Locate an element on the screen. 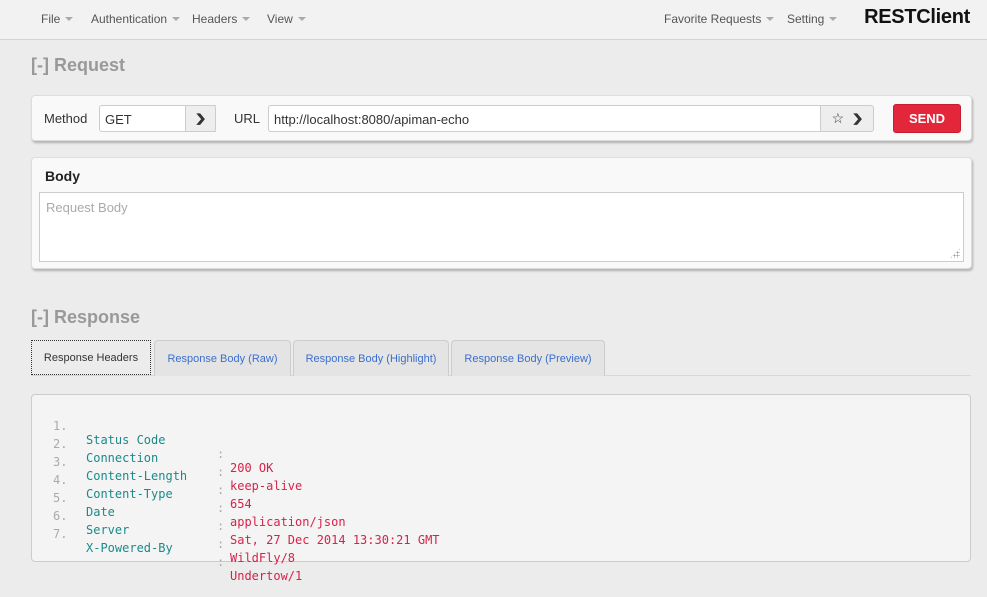  header-value: WildFly/8 is located at coordinates (263, 558).